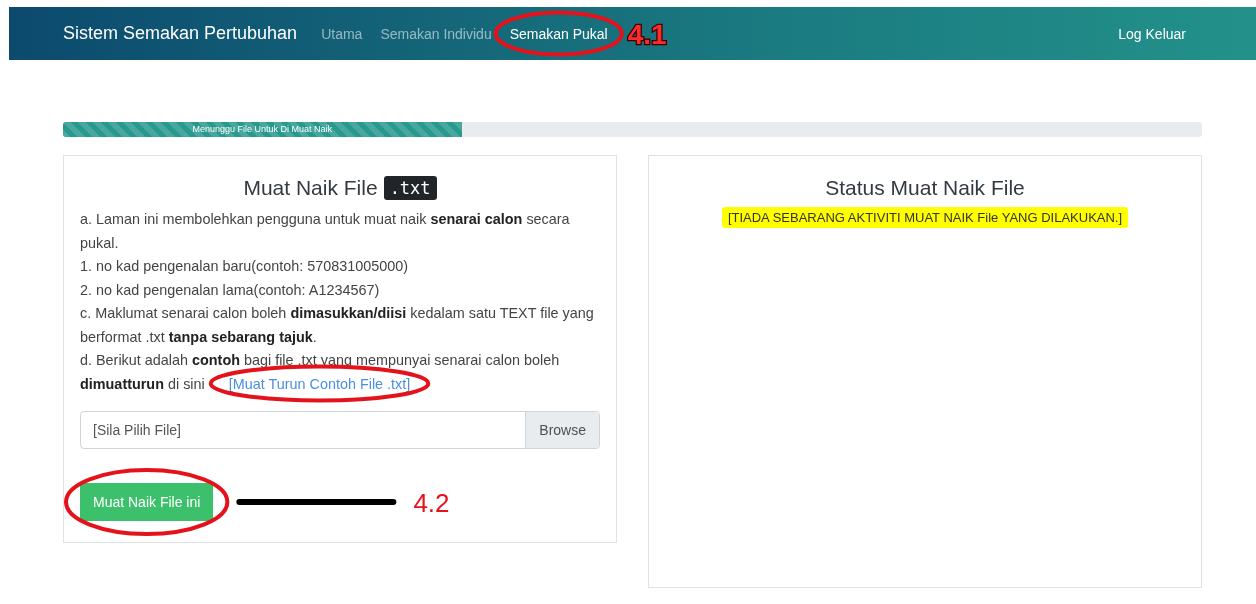  What do you see at coordinates (319, 383) in the screenshot?
I see `download-link: [Muat Turun Contoh File .txt]` at bounding box center [319, 383].